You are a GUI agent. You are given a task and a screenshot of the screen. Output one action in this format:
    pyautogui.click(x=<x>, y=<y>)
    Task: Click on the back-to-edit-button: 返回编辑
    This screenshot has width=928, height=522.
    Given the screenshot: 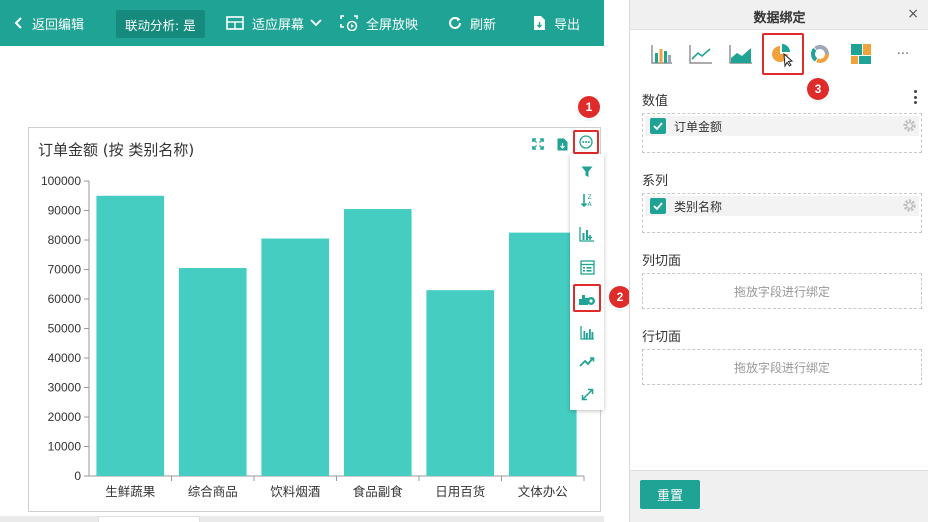 What is the action you would take?
    pyautogui.click(x=49, y=23)
    